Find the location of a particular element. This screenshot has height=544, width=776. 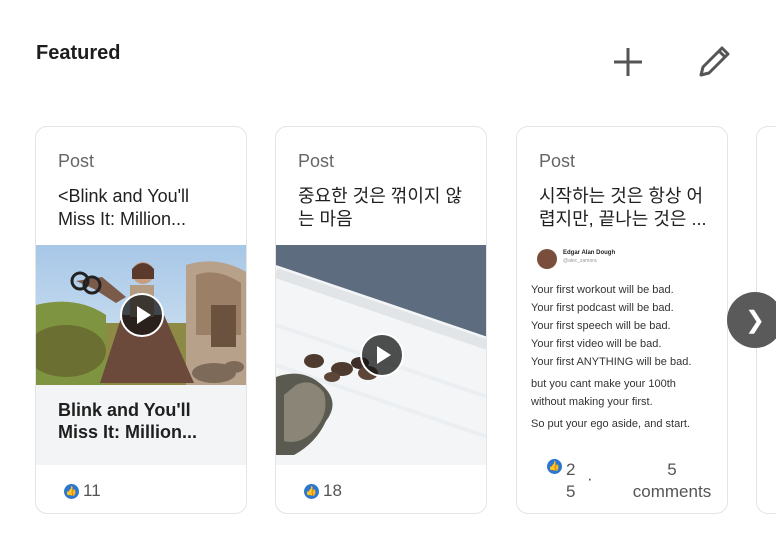

section-title: Featured is located at coordinates (78, 53).